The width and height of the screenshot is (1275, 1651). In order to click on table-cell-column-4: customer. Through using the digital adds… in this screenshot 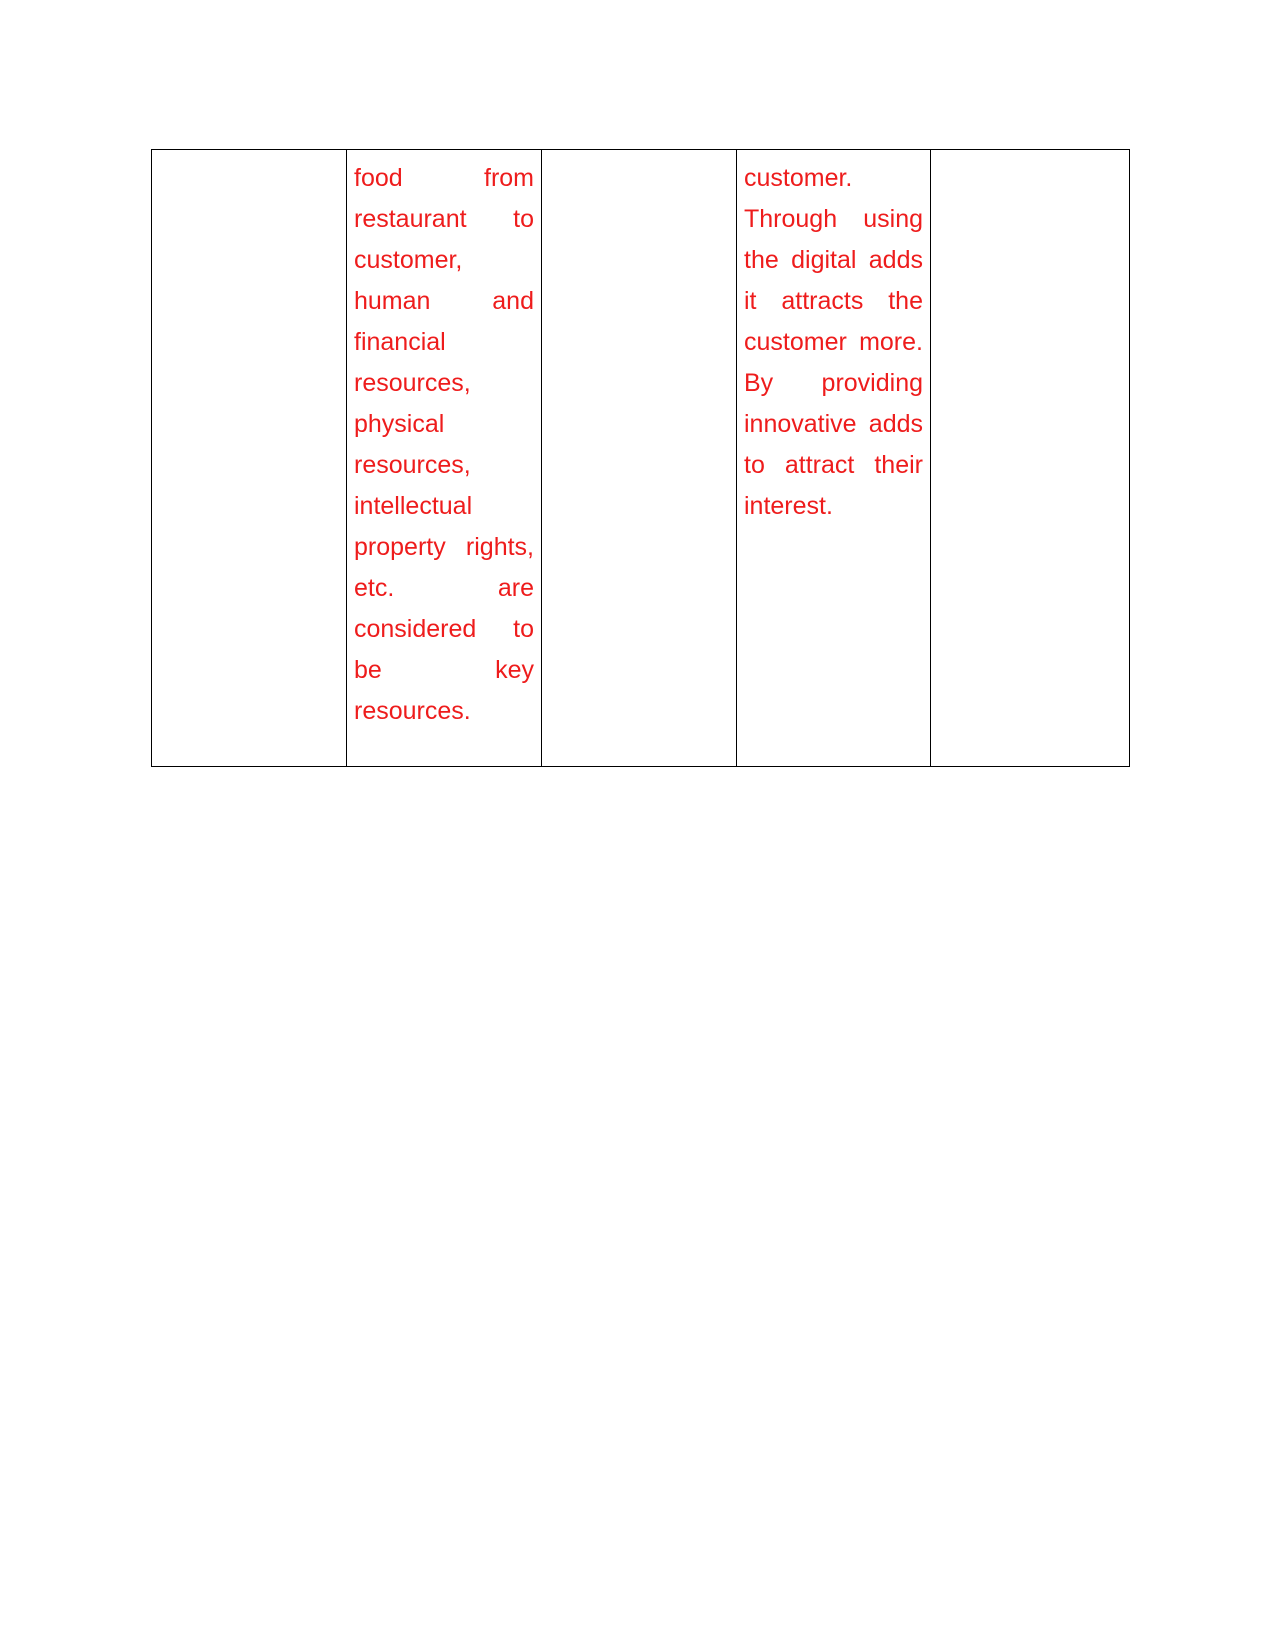, I will do `click(833, 458)`.